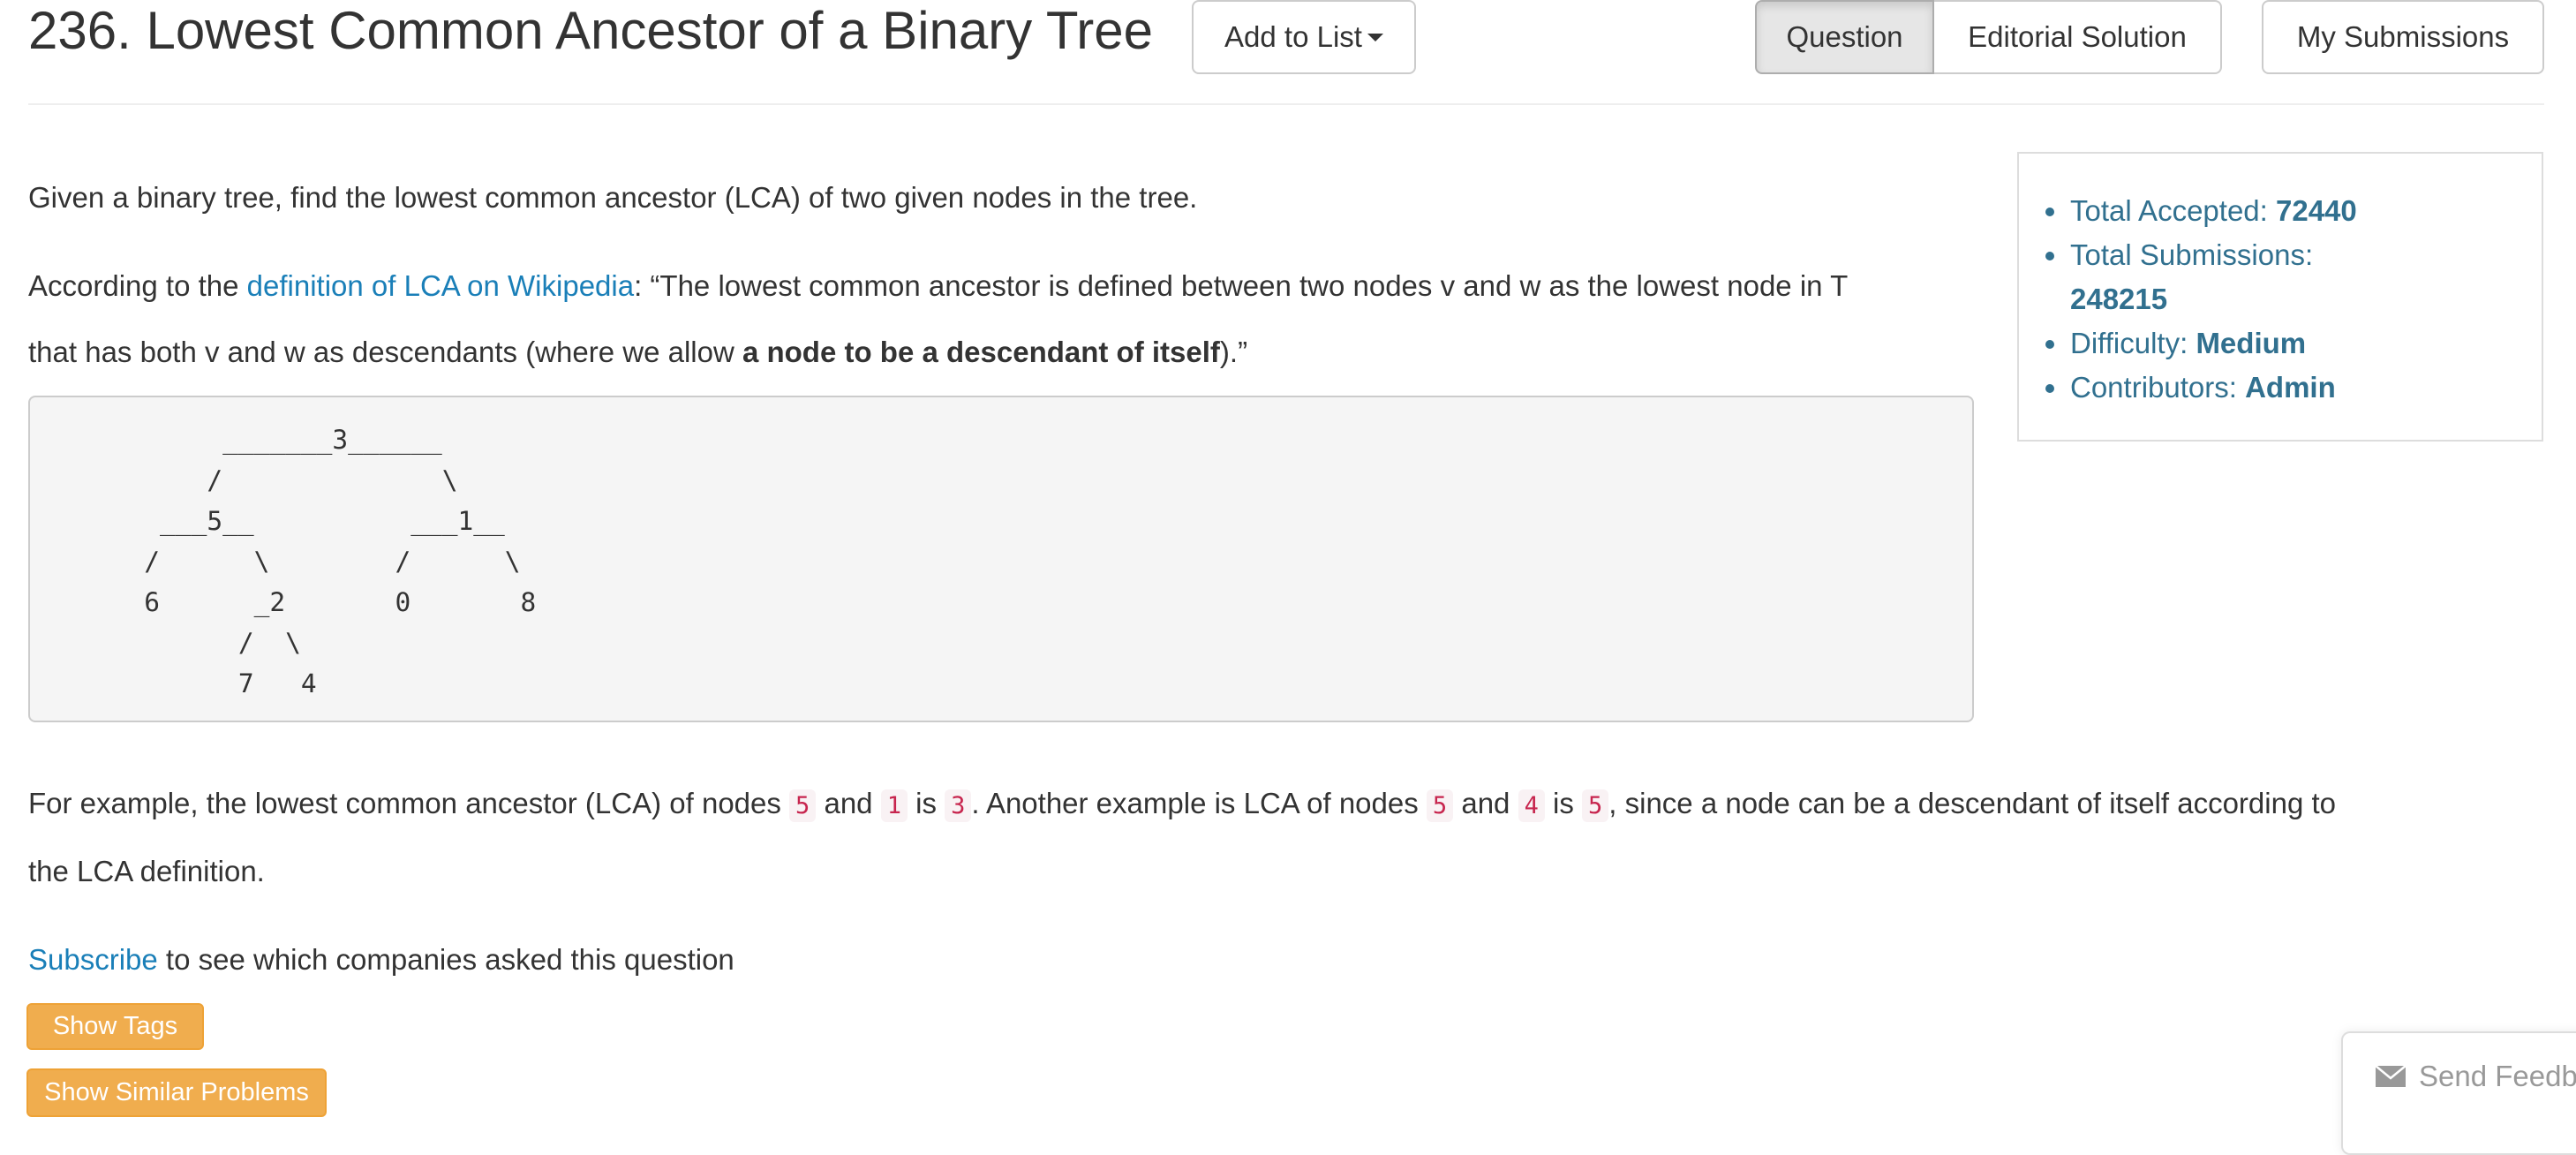  What do you see at coordinates (93, 959) in the screenshot?
I see `subscribe-link: Subscribe` at bounding box center [93, 959].